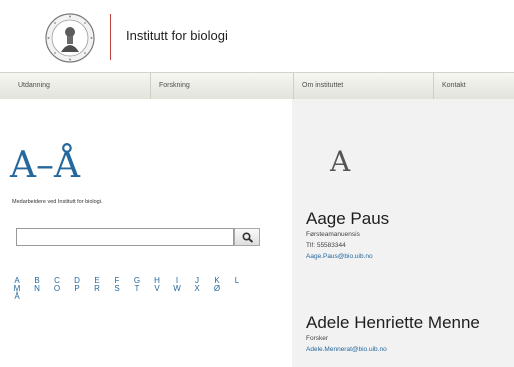  Describe the element at coordinates (340, 161) in the screenshot. I see `section-letter-heading: A` at that location.